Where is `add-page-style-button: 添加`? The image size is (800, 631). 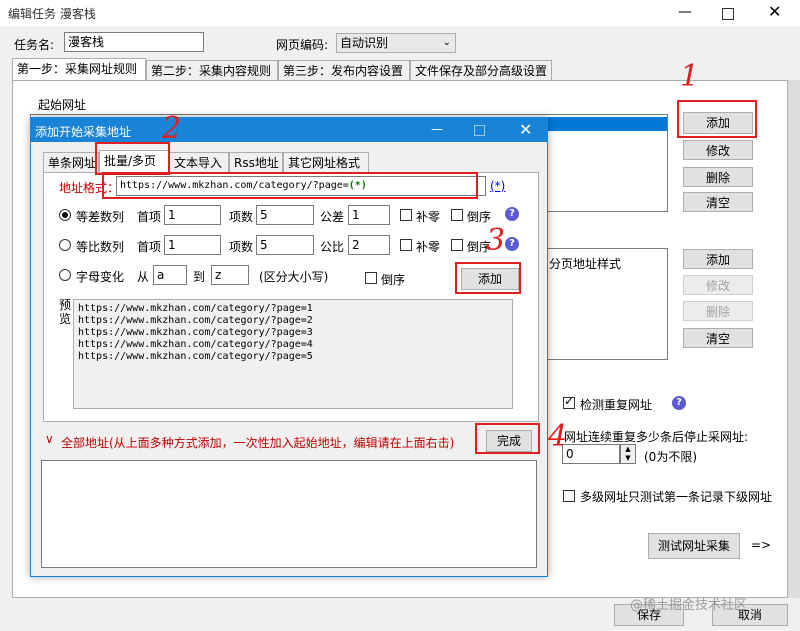 add-page-style-button: 添加 is located at coordinates (718, 259).